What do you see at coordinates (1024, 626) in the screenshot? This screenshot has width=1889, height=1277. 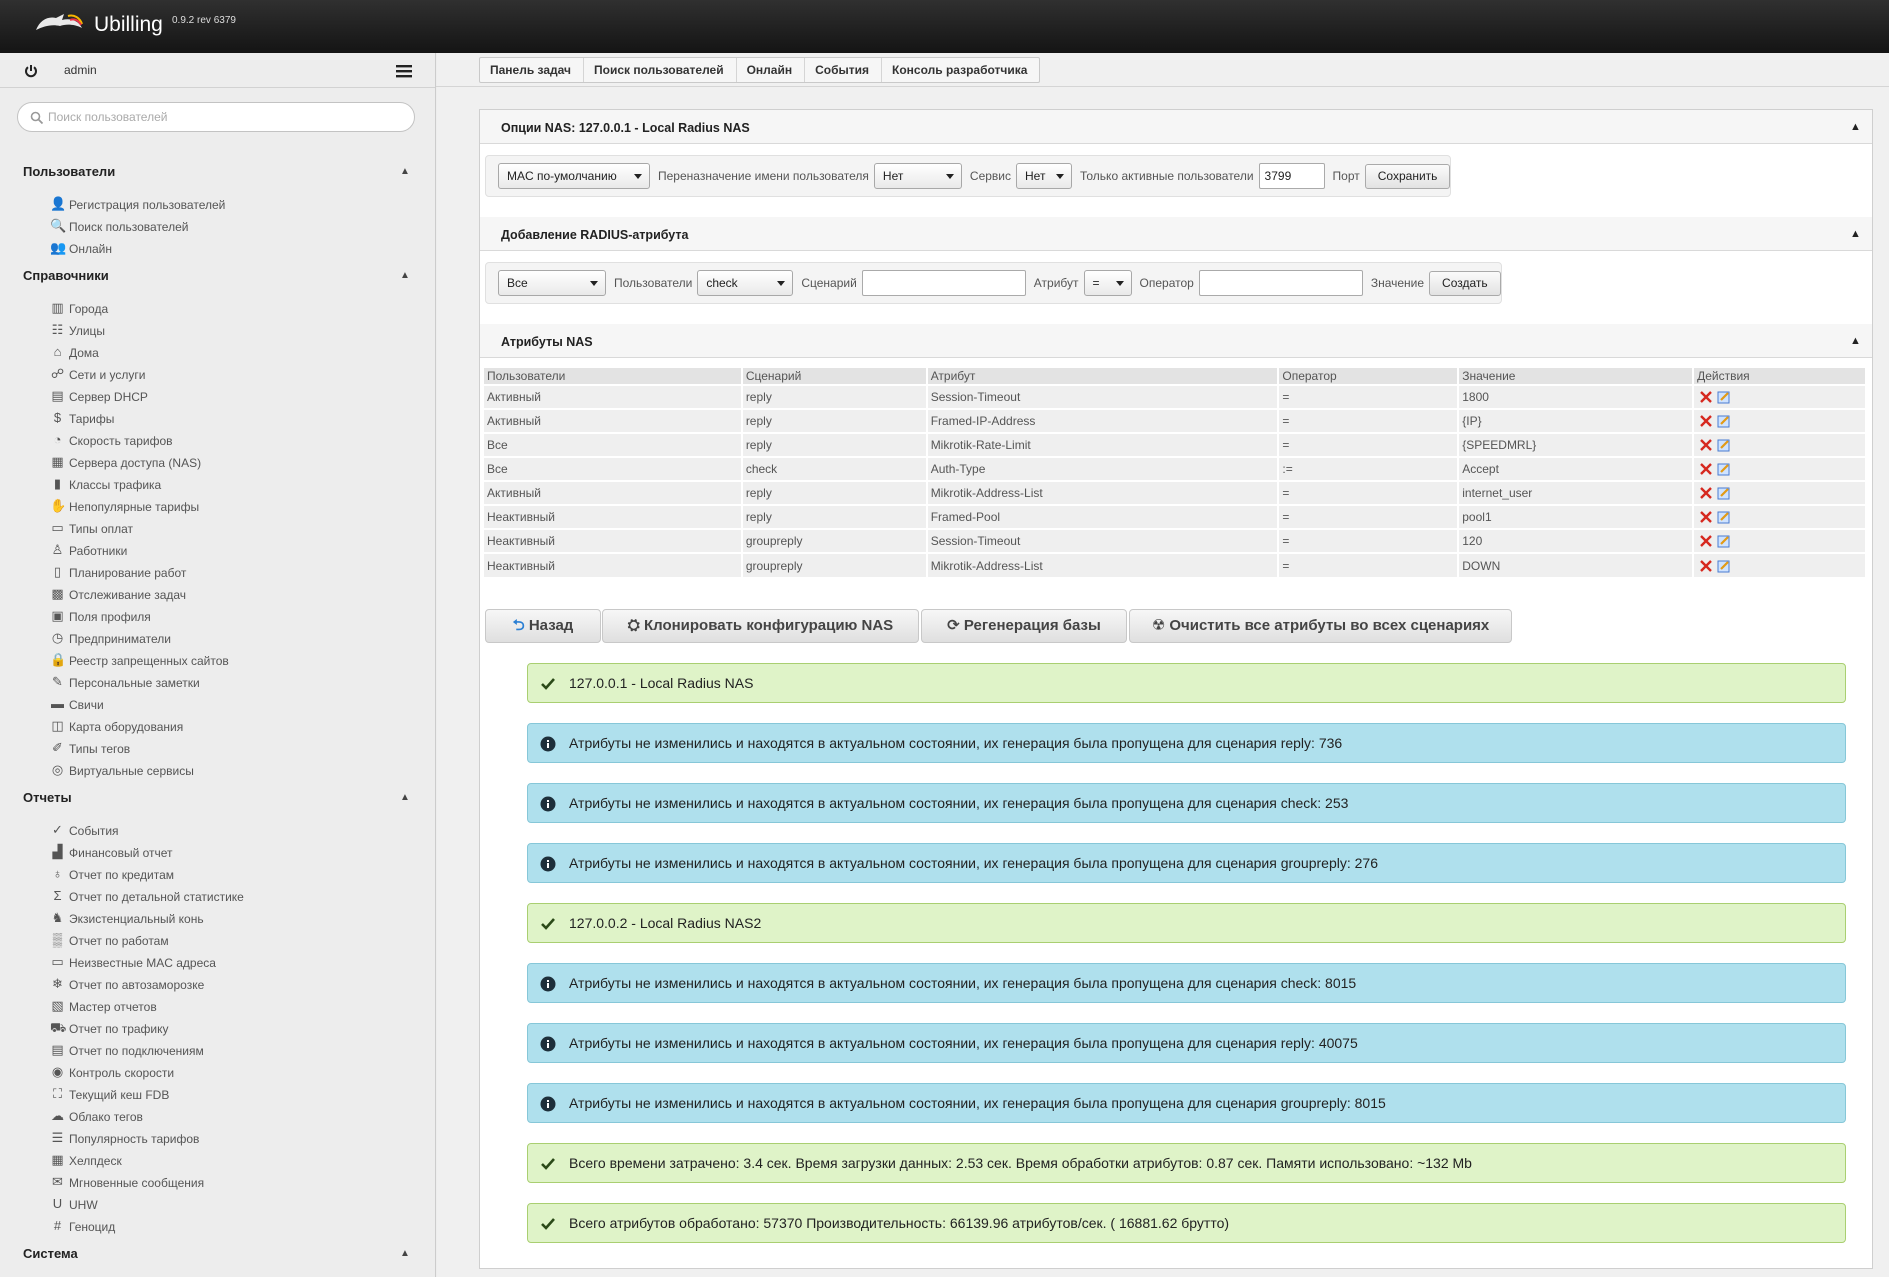 I see `regenerate-button: ⟳ Регенерация базы` at bounding box center [1024, 626].